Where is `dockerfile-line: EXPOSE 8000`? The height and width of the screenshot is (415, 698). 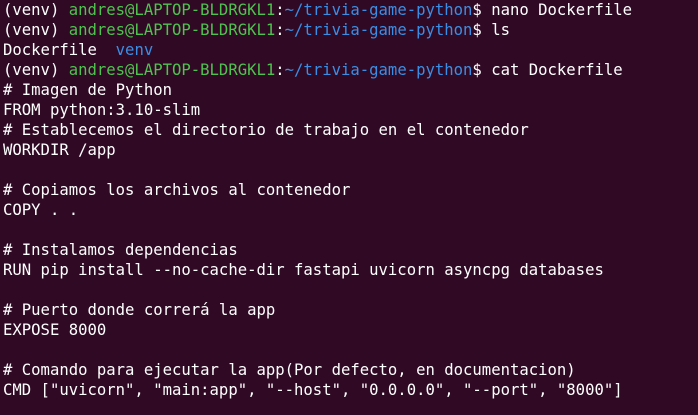 dockerfile-line: EXPOSE 8000 is located at coordinates (55, 330).